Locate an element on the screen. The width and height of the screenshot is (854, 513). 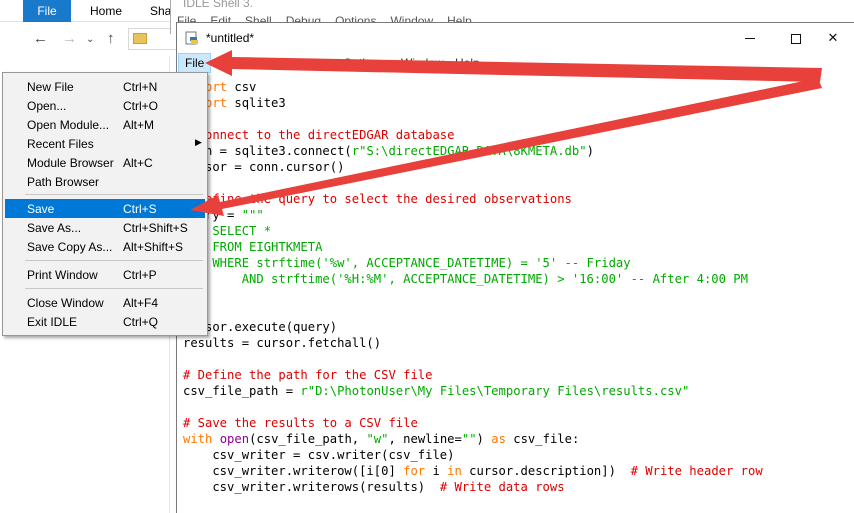
code-line: cursor = conn.cursor() is located at coordinates (264, 167).